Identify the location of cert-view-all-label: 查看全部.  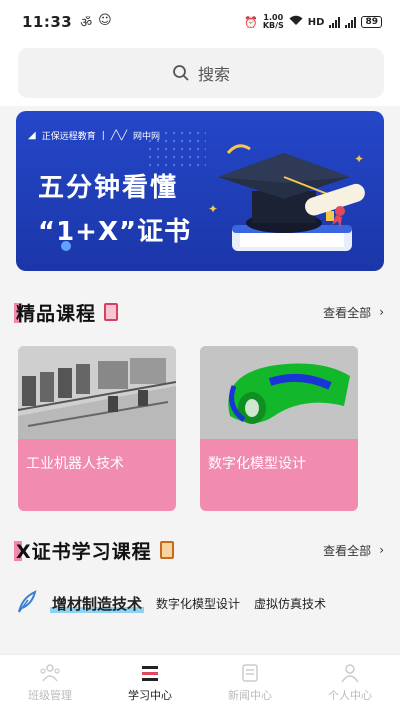
(347, 550).